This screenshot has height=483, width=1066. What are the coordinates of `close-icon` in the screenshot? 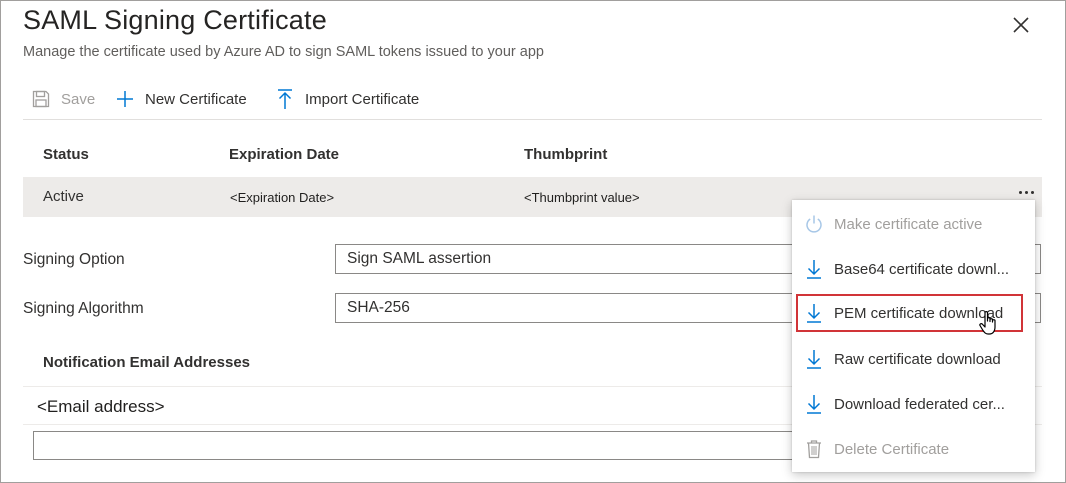 It's located at (1021, 25).